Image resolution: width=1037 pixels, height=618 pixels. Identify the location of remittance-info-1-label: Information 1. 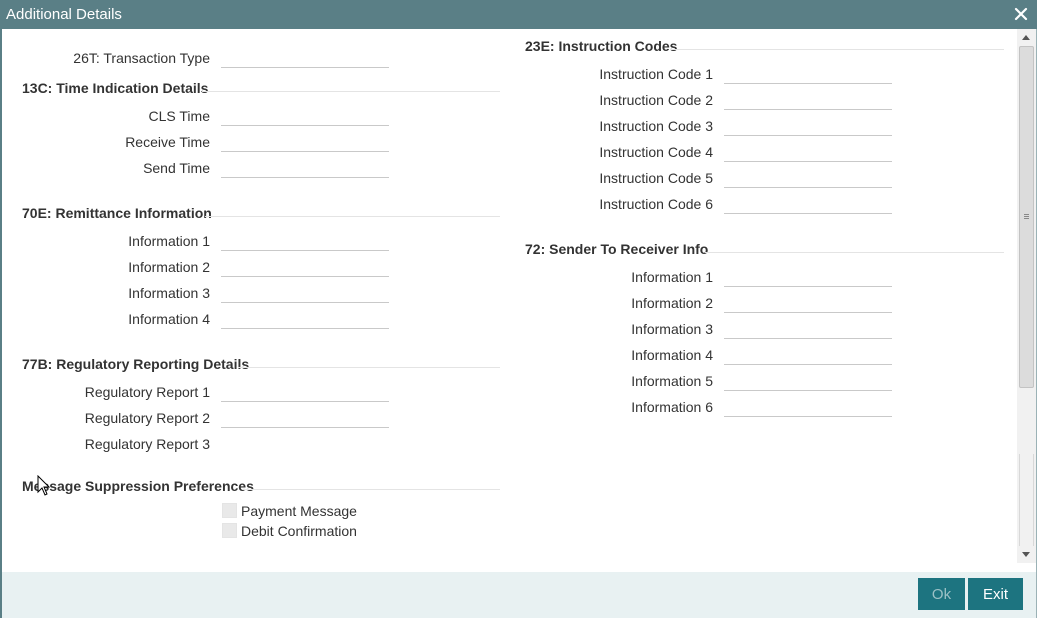
(169, 241).